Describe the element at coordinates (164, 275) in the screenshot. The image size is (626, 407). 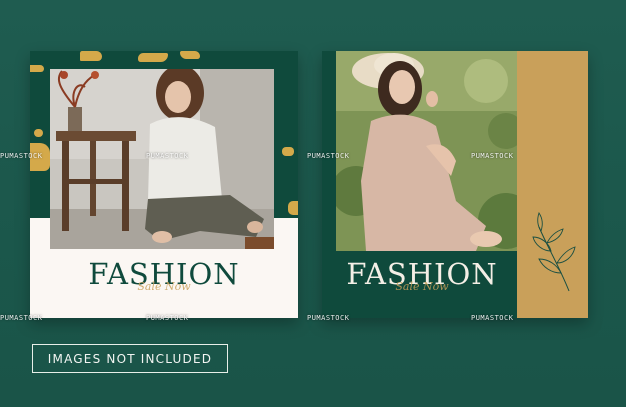
I see `left-card-title: FASHION Sale Now` at that location.